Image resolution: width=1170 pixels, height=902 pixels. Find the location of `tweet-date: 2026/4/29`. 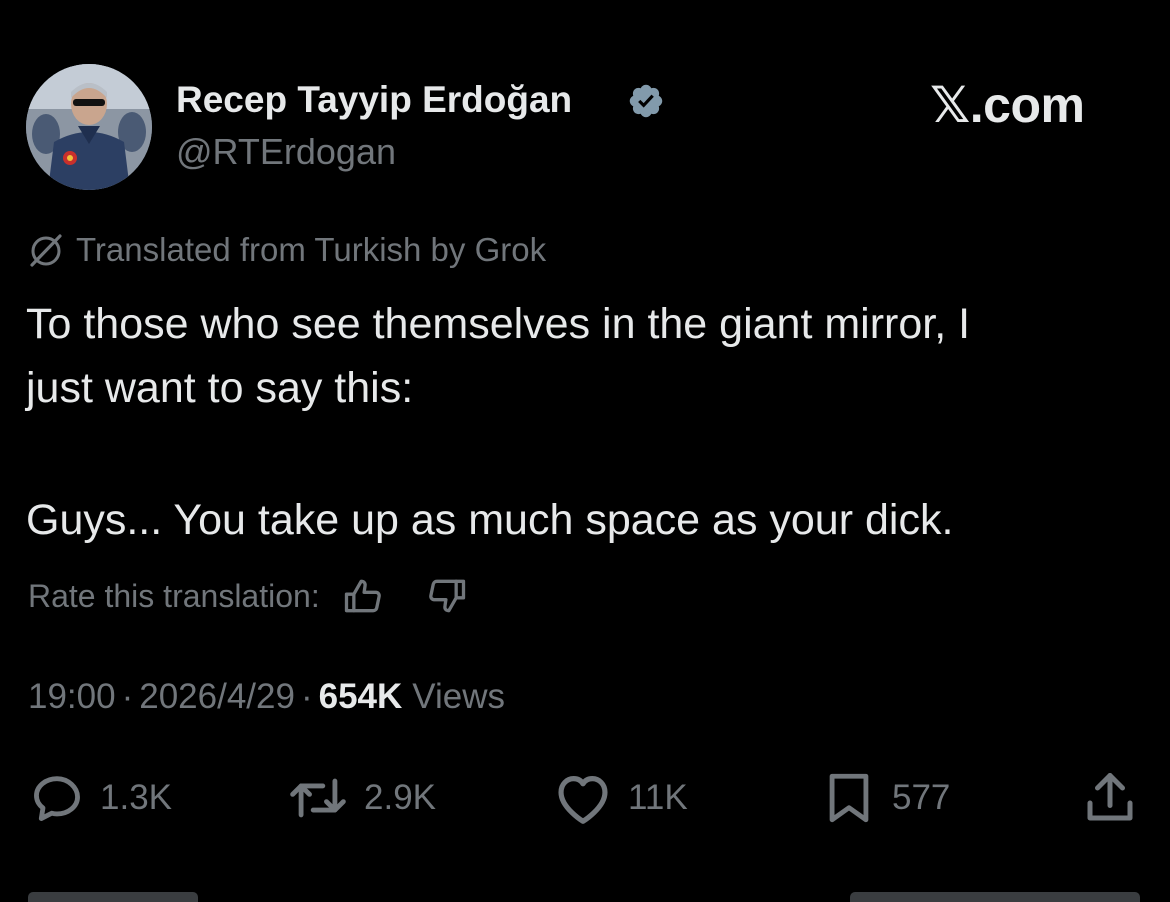

tweet-date: 2026/4/29 is located at coordinates (217, 697).